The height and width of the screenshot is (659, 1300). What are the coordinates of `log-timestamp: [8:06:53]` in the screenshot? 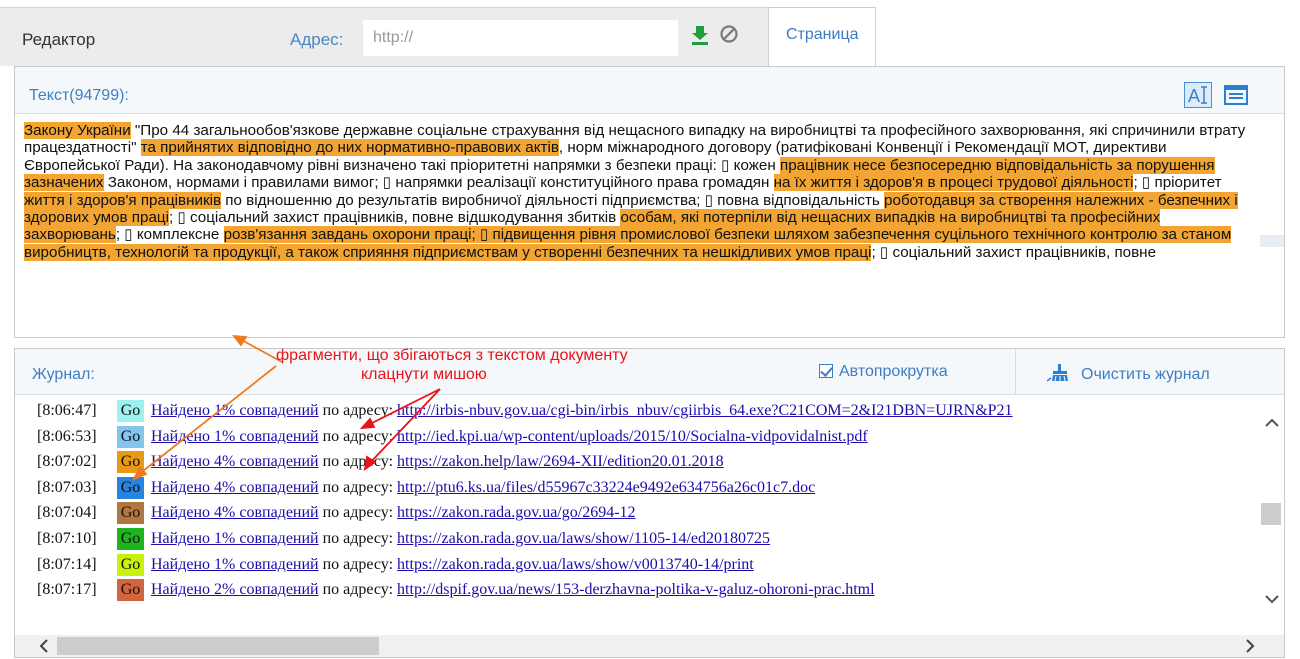 It's located at (67, 436).